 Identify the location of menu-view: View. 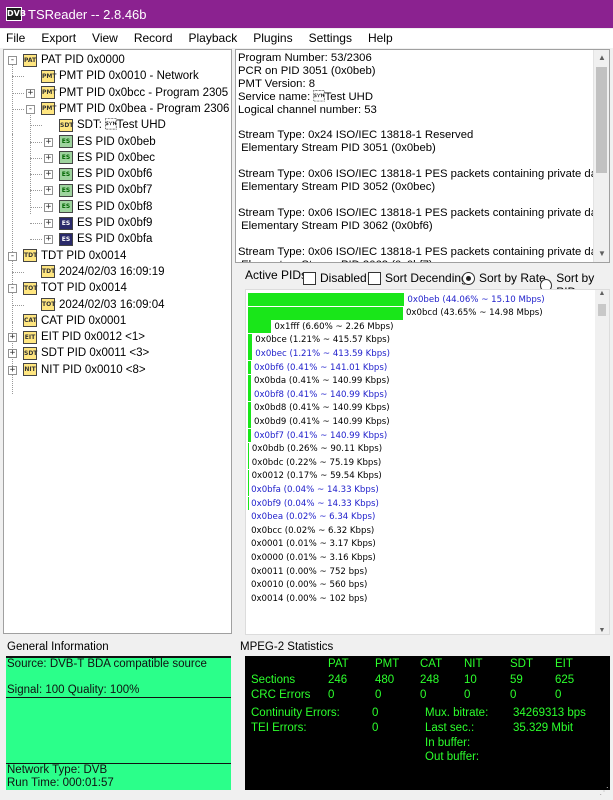
(105, 38).